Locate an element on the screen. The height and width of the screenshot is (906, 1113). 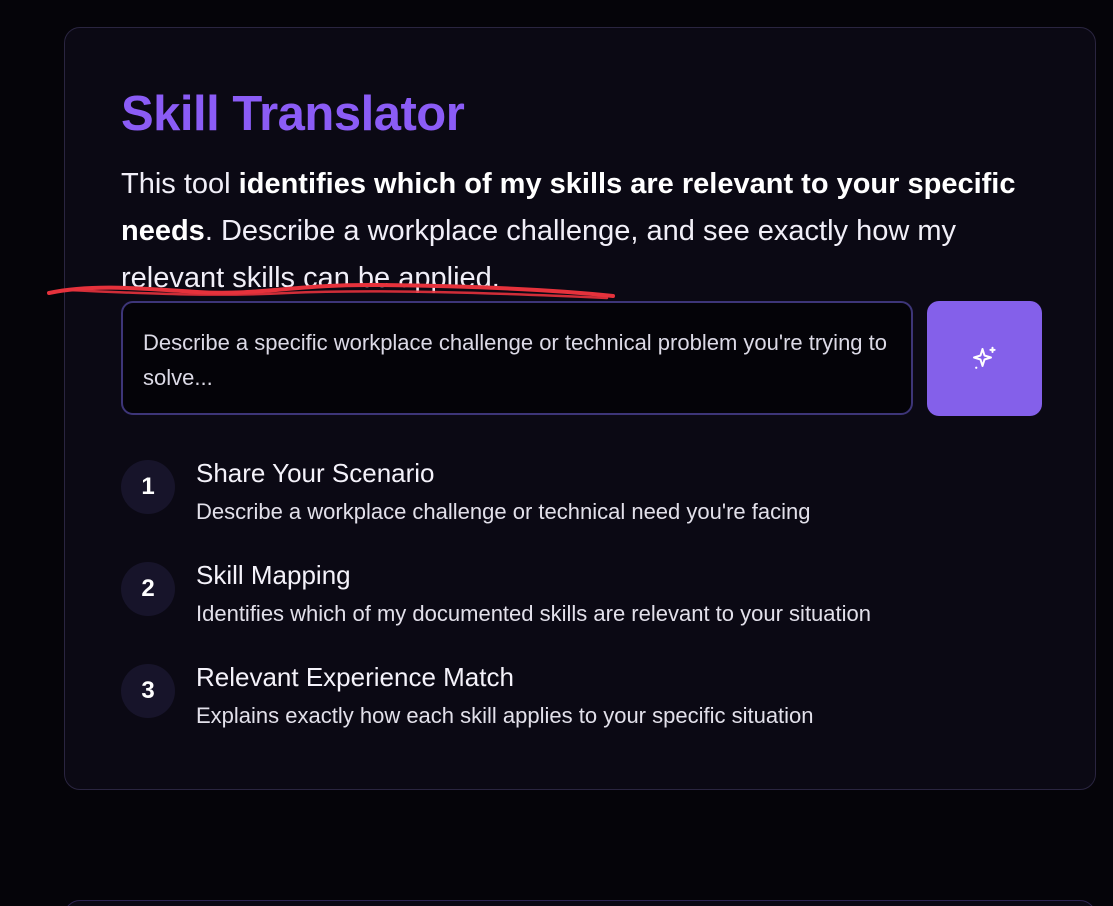
step-title: Skill Mapping is located at coordinates (273, 575).